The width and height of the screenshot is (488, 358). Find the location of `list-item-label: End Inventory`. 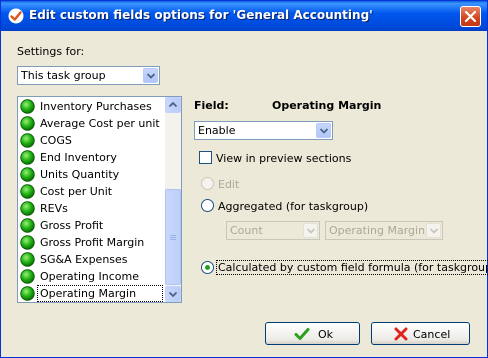

list-item-label: End Inventory is located at coordinates (78, 157).